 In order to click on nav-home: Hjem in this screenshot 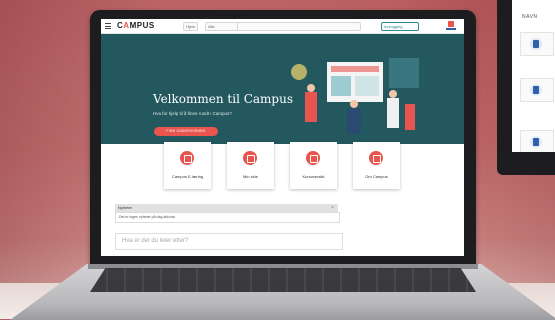, I will do `click(191, 26)`.